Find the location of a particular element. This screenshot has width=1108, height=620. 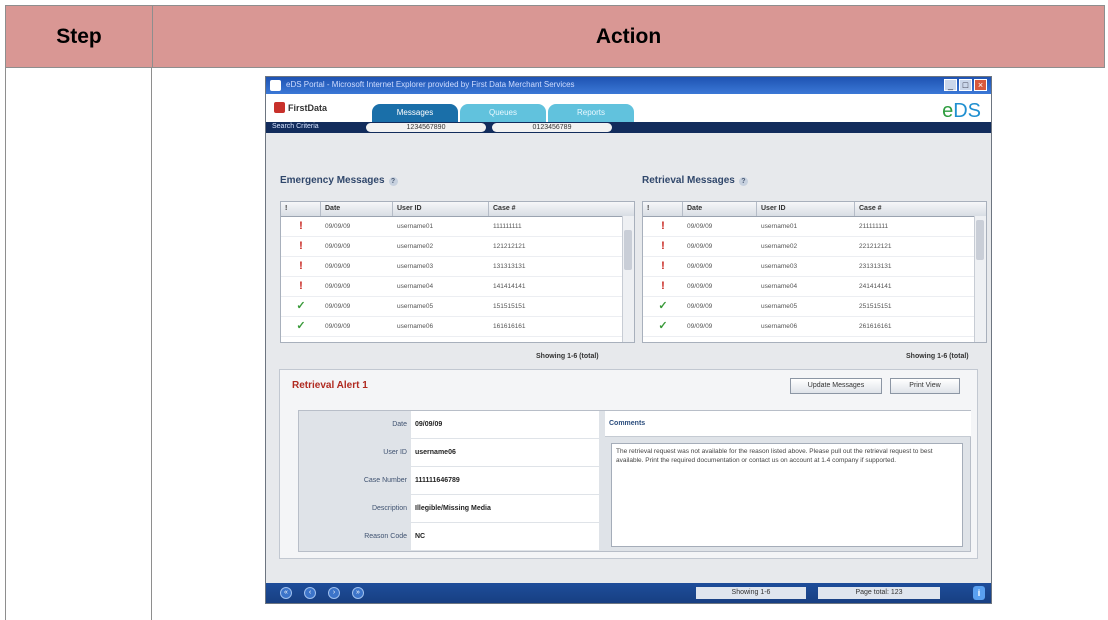

emergency-title: Emergency Messages? is located at coordinates (339, 180).